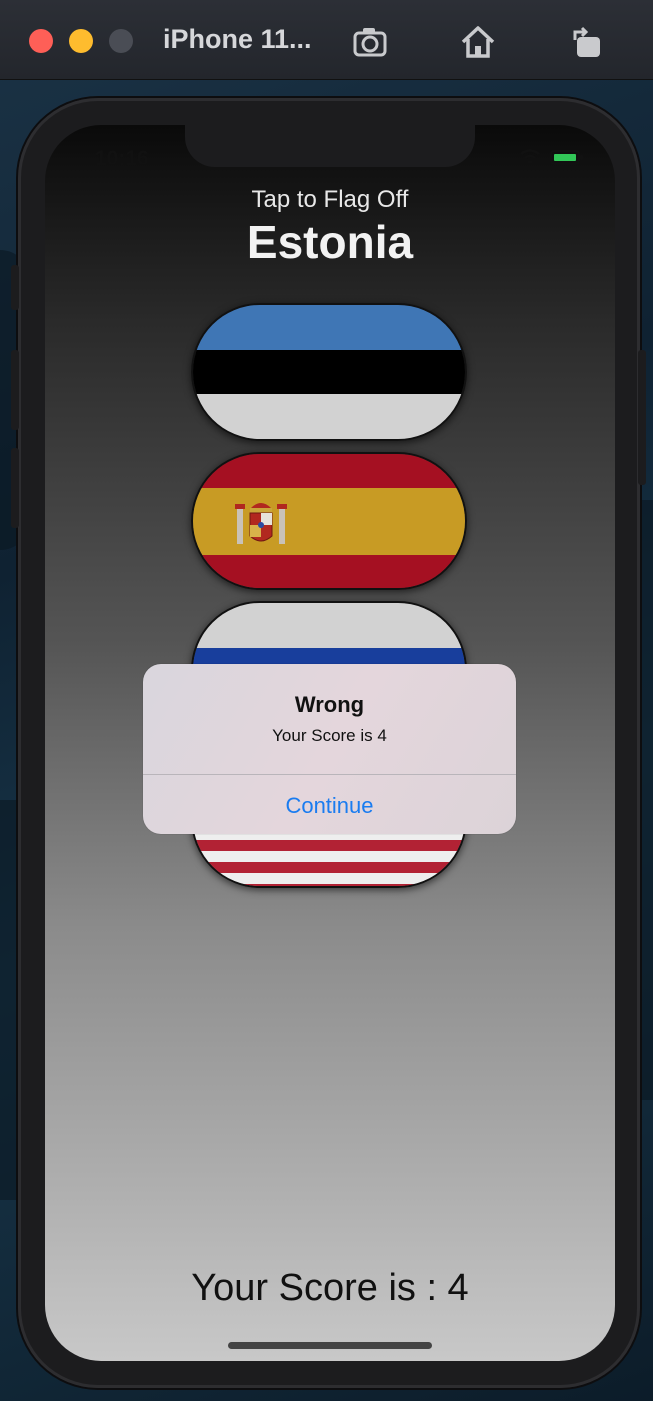  I want to click on status-icons, so click(551, 157).